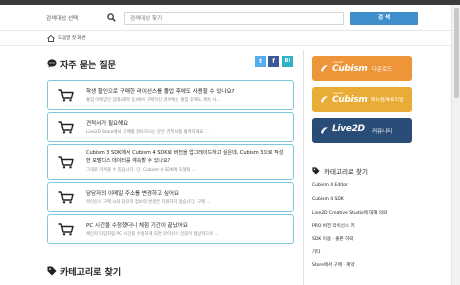 The height and width of the screenshot is (285, 460). What do you see at coordinates (382, 70) in the screenshot?
I see `button-label: 다운로드` at bounding box center [382, 70].